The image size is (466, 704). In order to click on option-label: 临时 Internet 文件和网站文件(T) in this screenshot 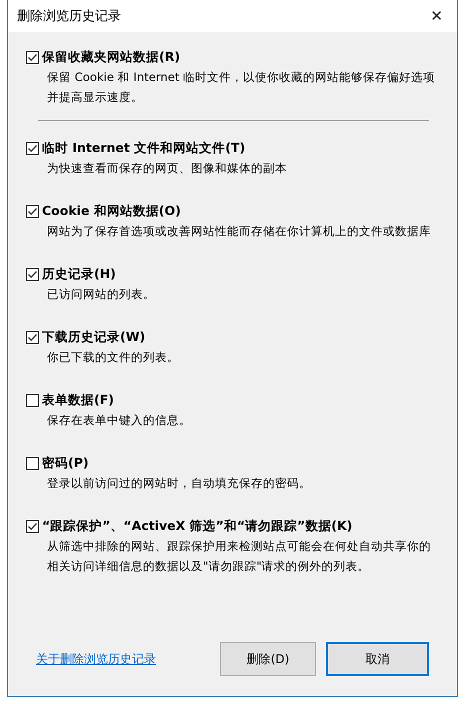, I will do `click(144, 148)`.